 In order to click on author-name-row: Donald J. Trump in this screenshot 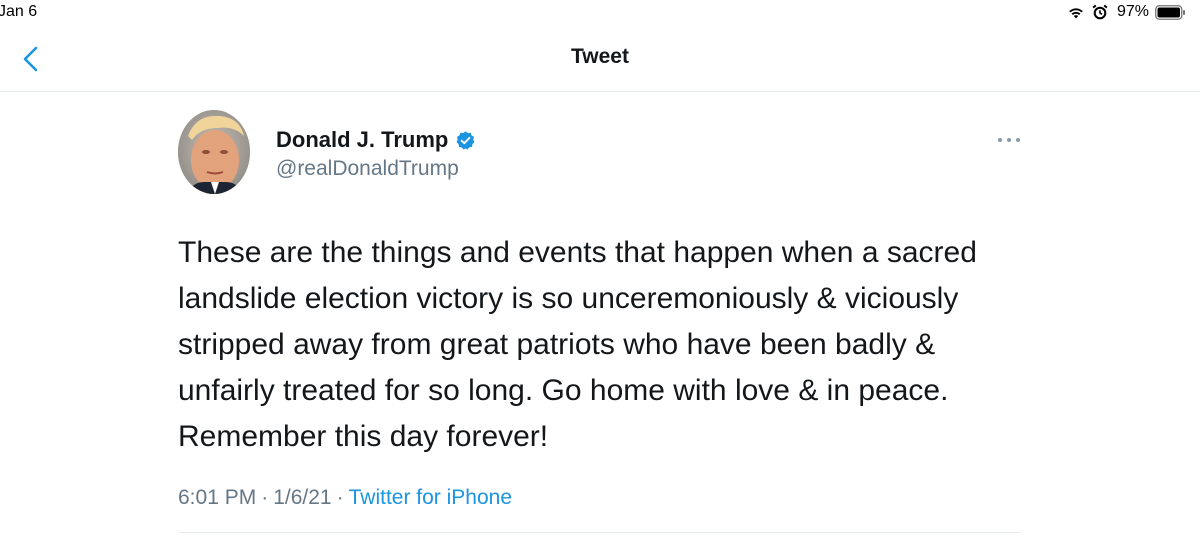, I will do `click(376, 140)`.